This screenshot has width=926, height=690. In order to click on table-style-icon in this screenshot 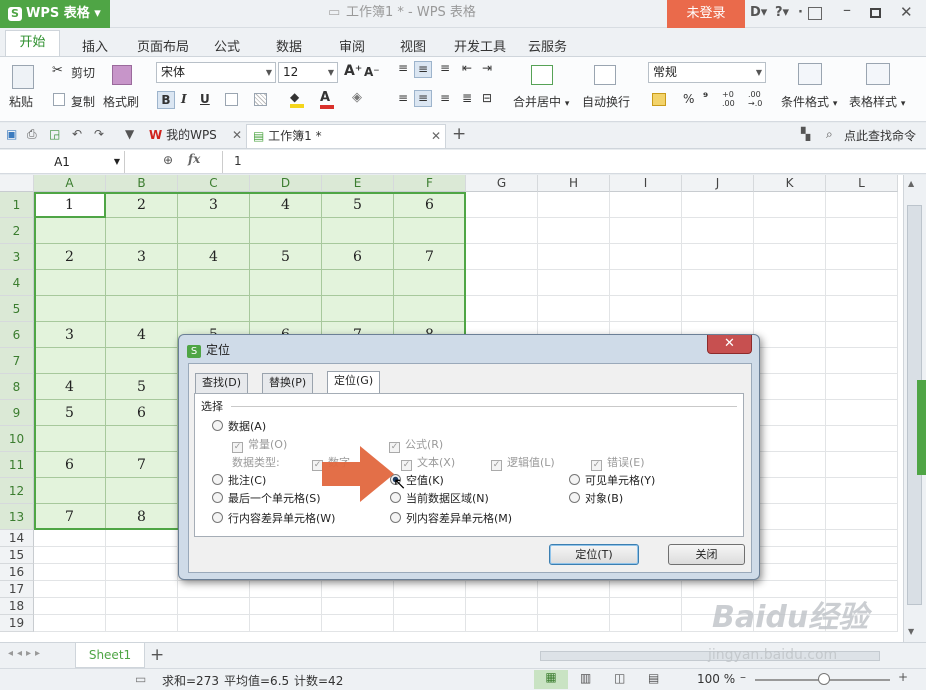, I will do `click(878, 74)`.